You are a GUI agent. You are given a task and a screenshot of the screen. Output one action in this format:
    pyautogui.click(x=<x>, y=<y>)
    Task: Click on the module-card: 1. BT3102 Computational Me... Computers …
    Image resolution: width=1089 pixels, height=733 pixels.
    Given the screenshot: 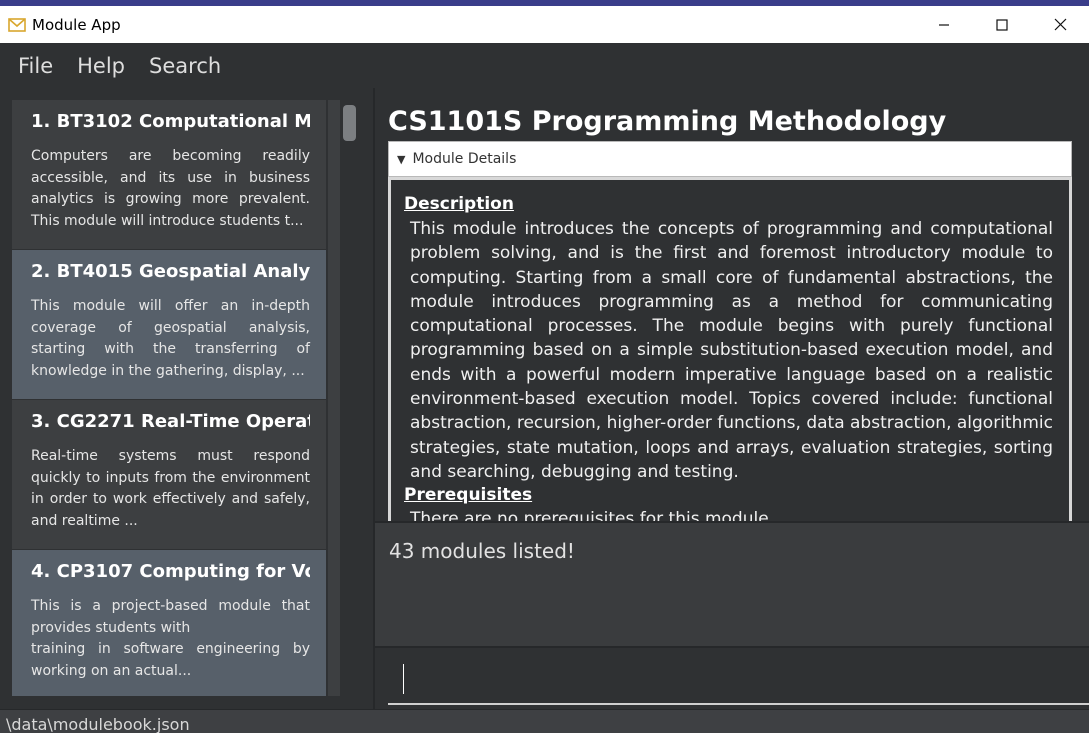 What is the action you would take?
    pyautogui.click(x=169, y=174)
    